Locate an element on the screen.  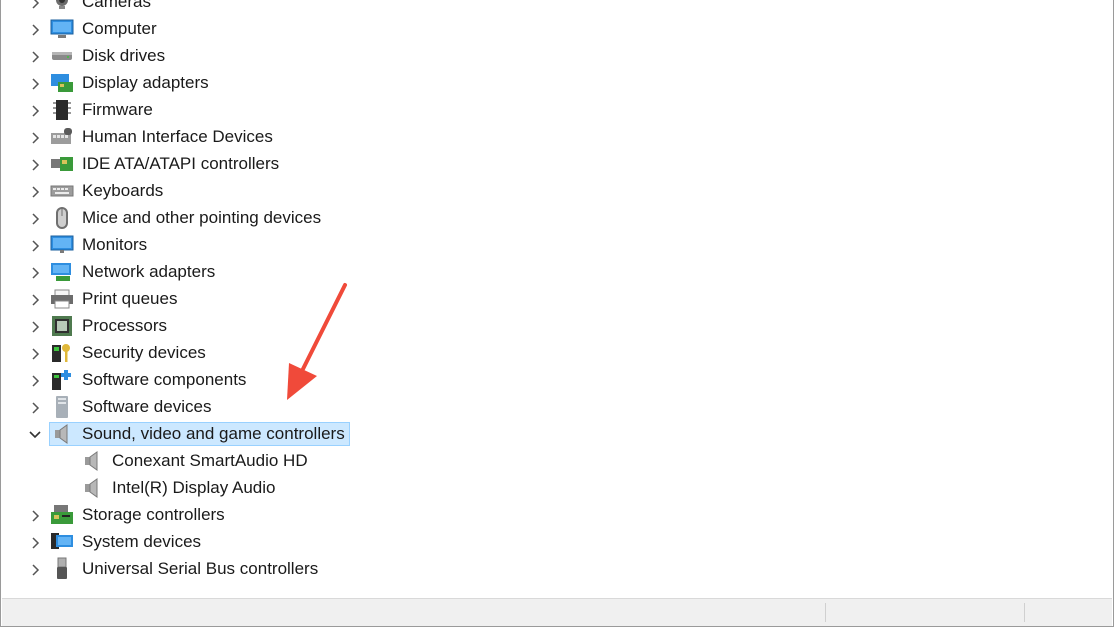
tree-item-label: Display adapters is located at coordinates (145, 82).